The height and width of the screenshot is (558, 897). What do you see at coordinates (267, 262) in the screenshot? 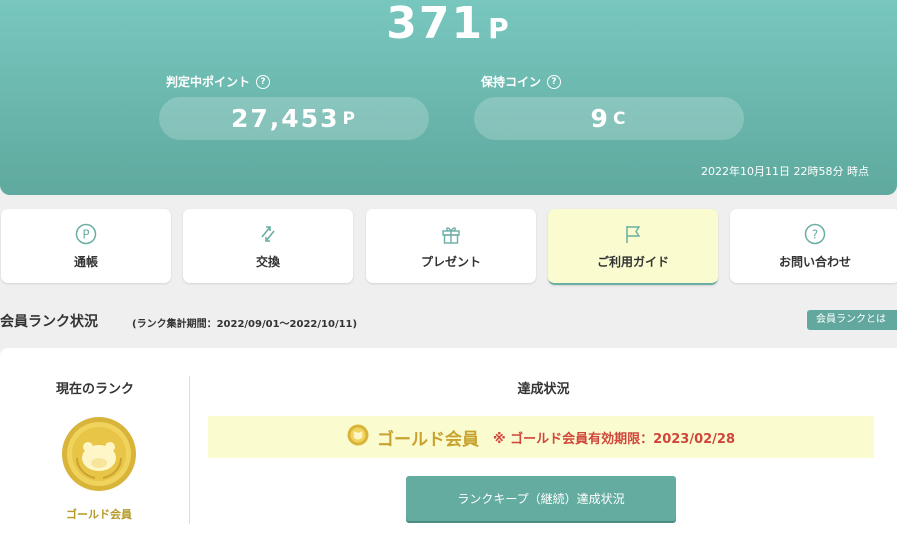
I see `nav-label: 交換` at bounding box center [267, 262].